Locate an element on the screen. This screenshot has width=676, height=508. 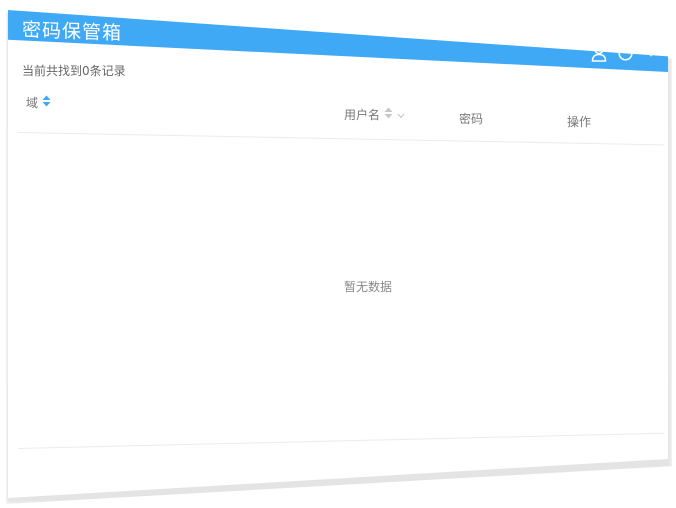
app-title: 密码保管箱 is located at coordinates (72, 32).